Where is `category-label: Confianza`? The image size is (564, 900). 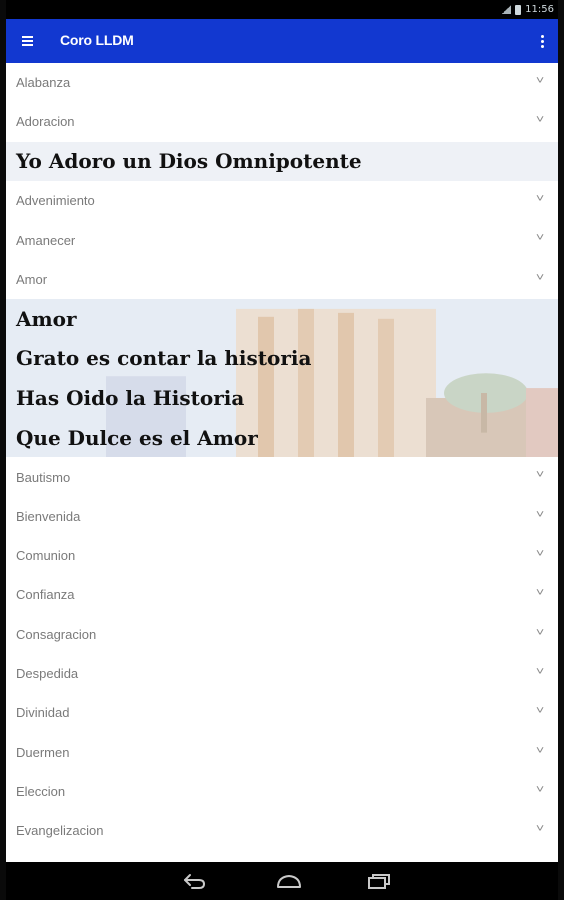
category-label: Confianza is located at coordinates (45, 595).